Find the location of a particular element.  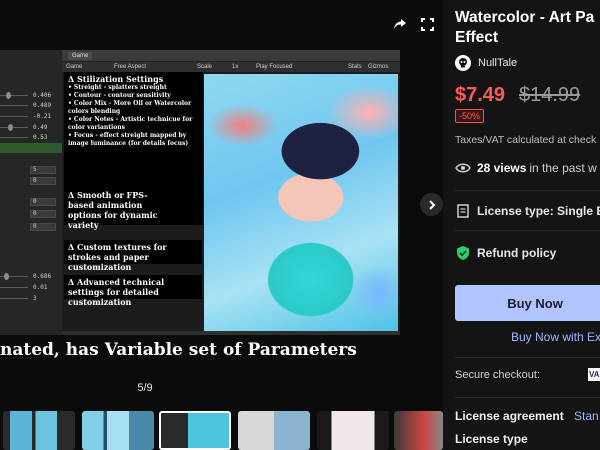

thumbnail-active is located at coordinates (195, 430).